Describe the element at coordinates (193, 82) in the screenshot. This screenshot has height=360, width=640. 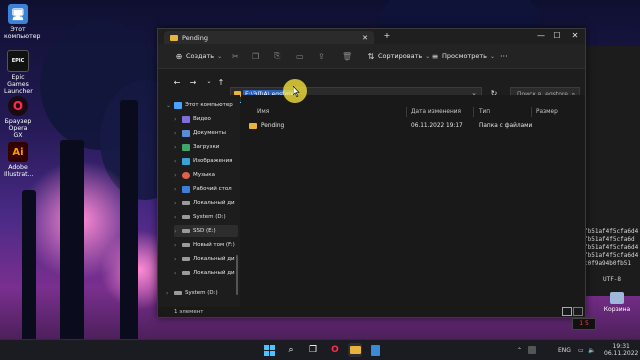
I see `forward-arrow-icon: →` at that location.